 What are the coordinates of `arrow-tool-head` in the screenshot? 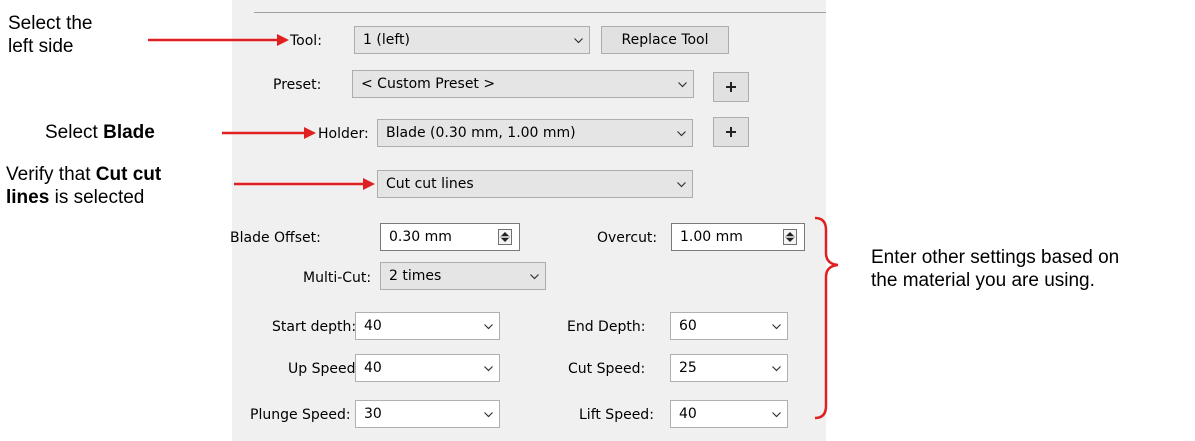 It's located at (283, 40).